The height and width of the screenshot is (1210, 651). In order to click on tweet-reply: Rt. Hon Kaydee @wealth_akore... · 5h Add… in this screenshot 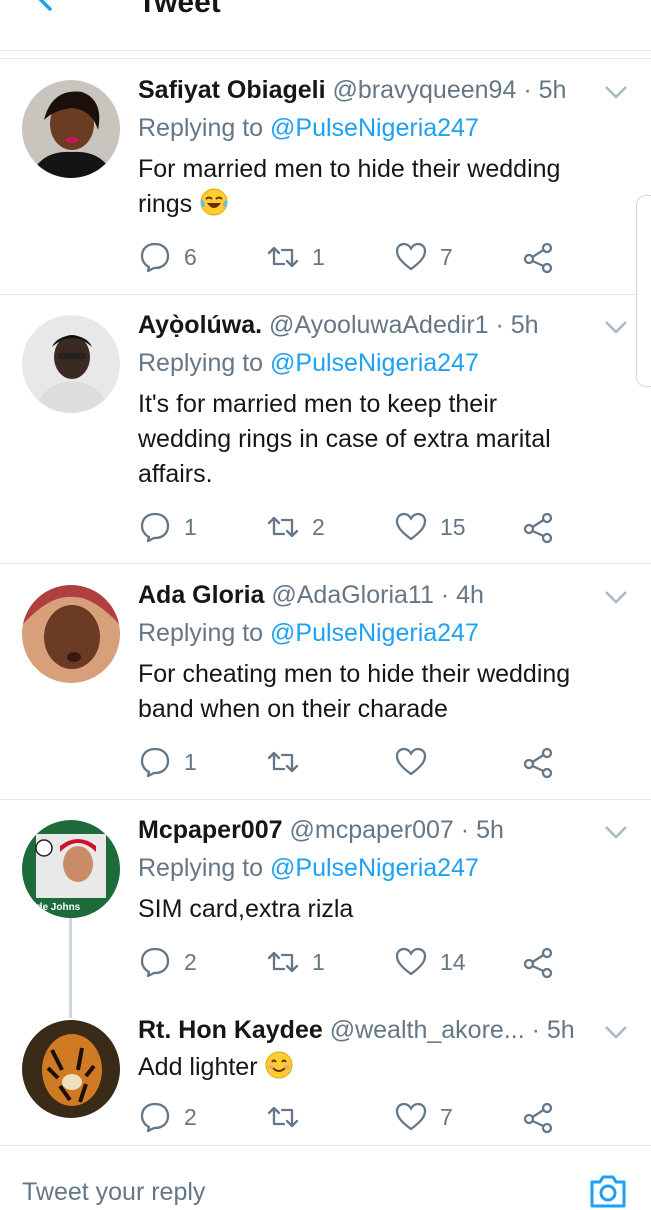, I will do `click(325, 1072)`.